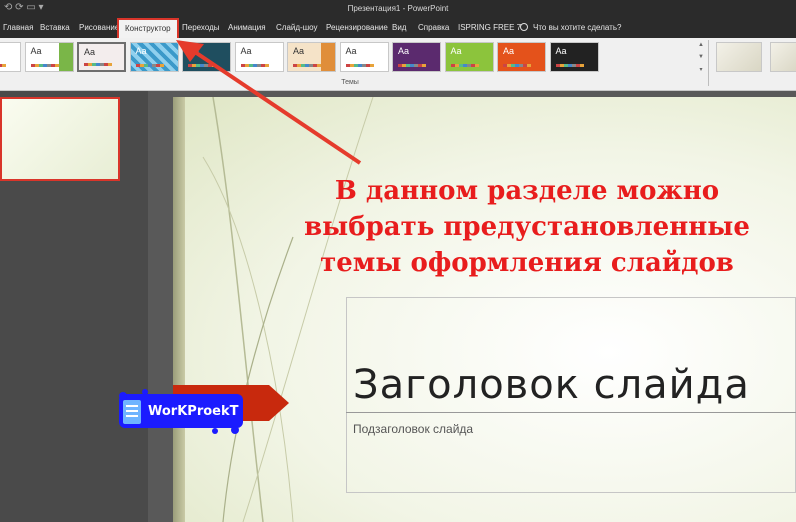  Describe the element at coordinates (701, 48) in the screenshot. I see `scroll-up-icon: ▲` at that location.